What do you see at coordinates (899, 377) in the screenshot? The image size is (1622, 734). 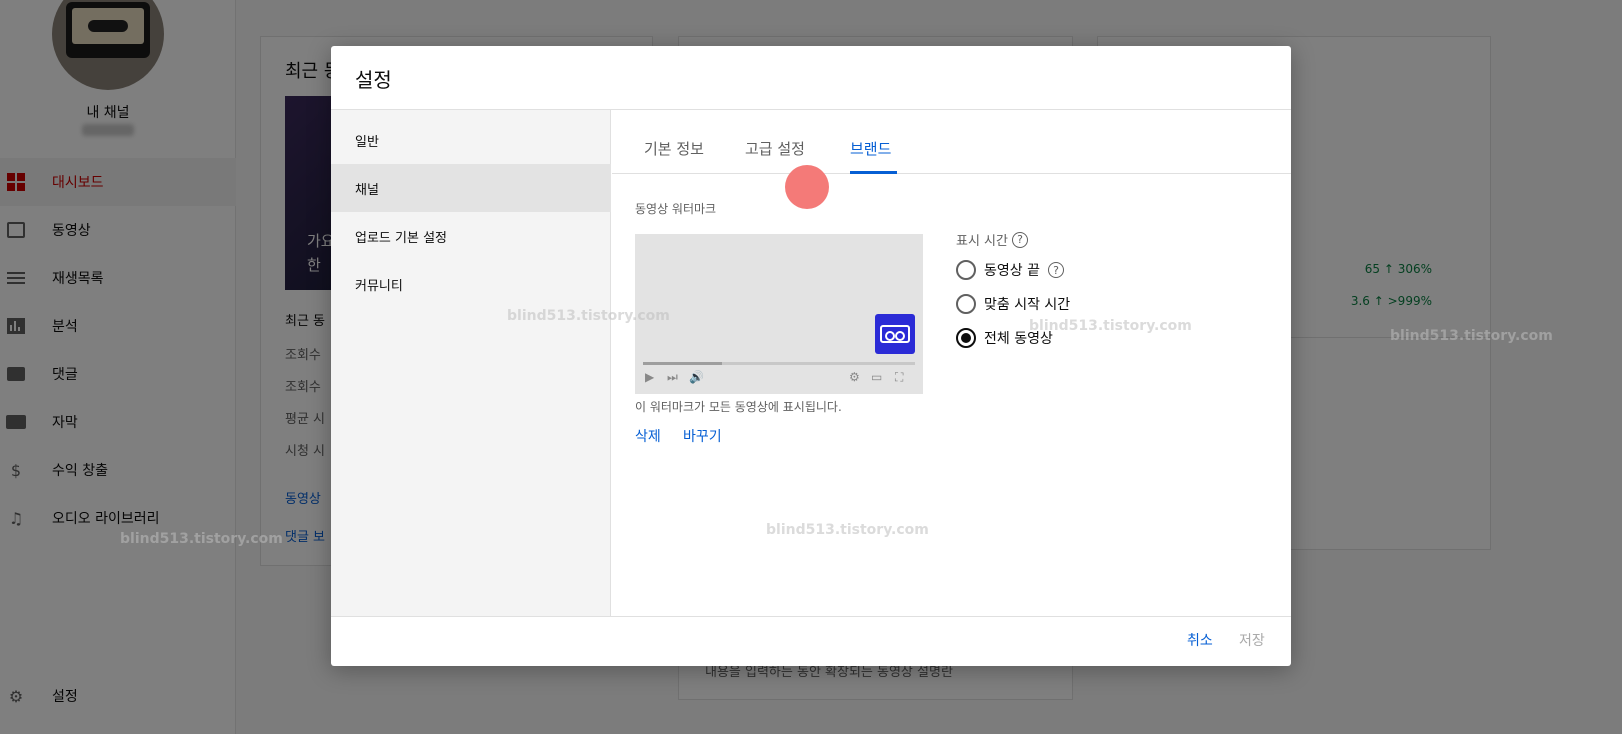 I see `fullscreen-icon: ⛶` at bounding box center [899, 377].